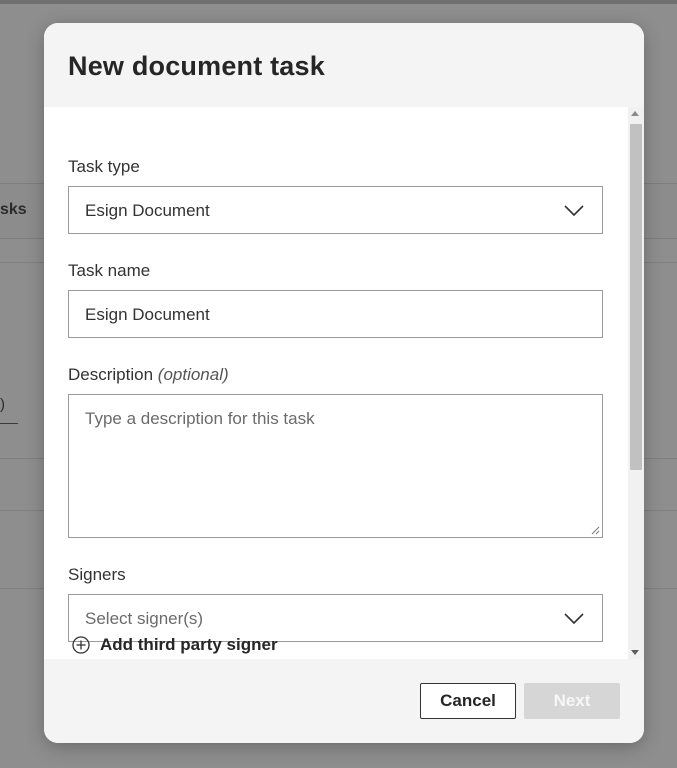 This screenshot has width=677, height=768. What do you see at coordinates (144, 618) in the screenshot?
I see `signers-placeholder: Select signer(s)` at bounding box center [144, 618].